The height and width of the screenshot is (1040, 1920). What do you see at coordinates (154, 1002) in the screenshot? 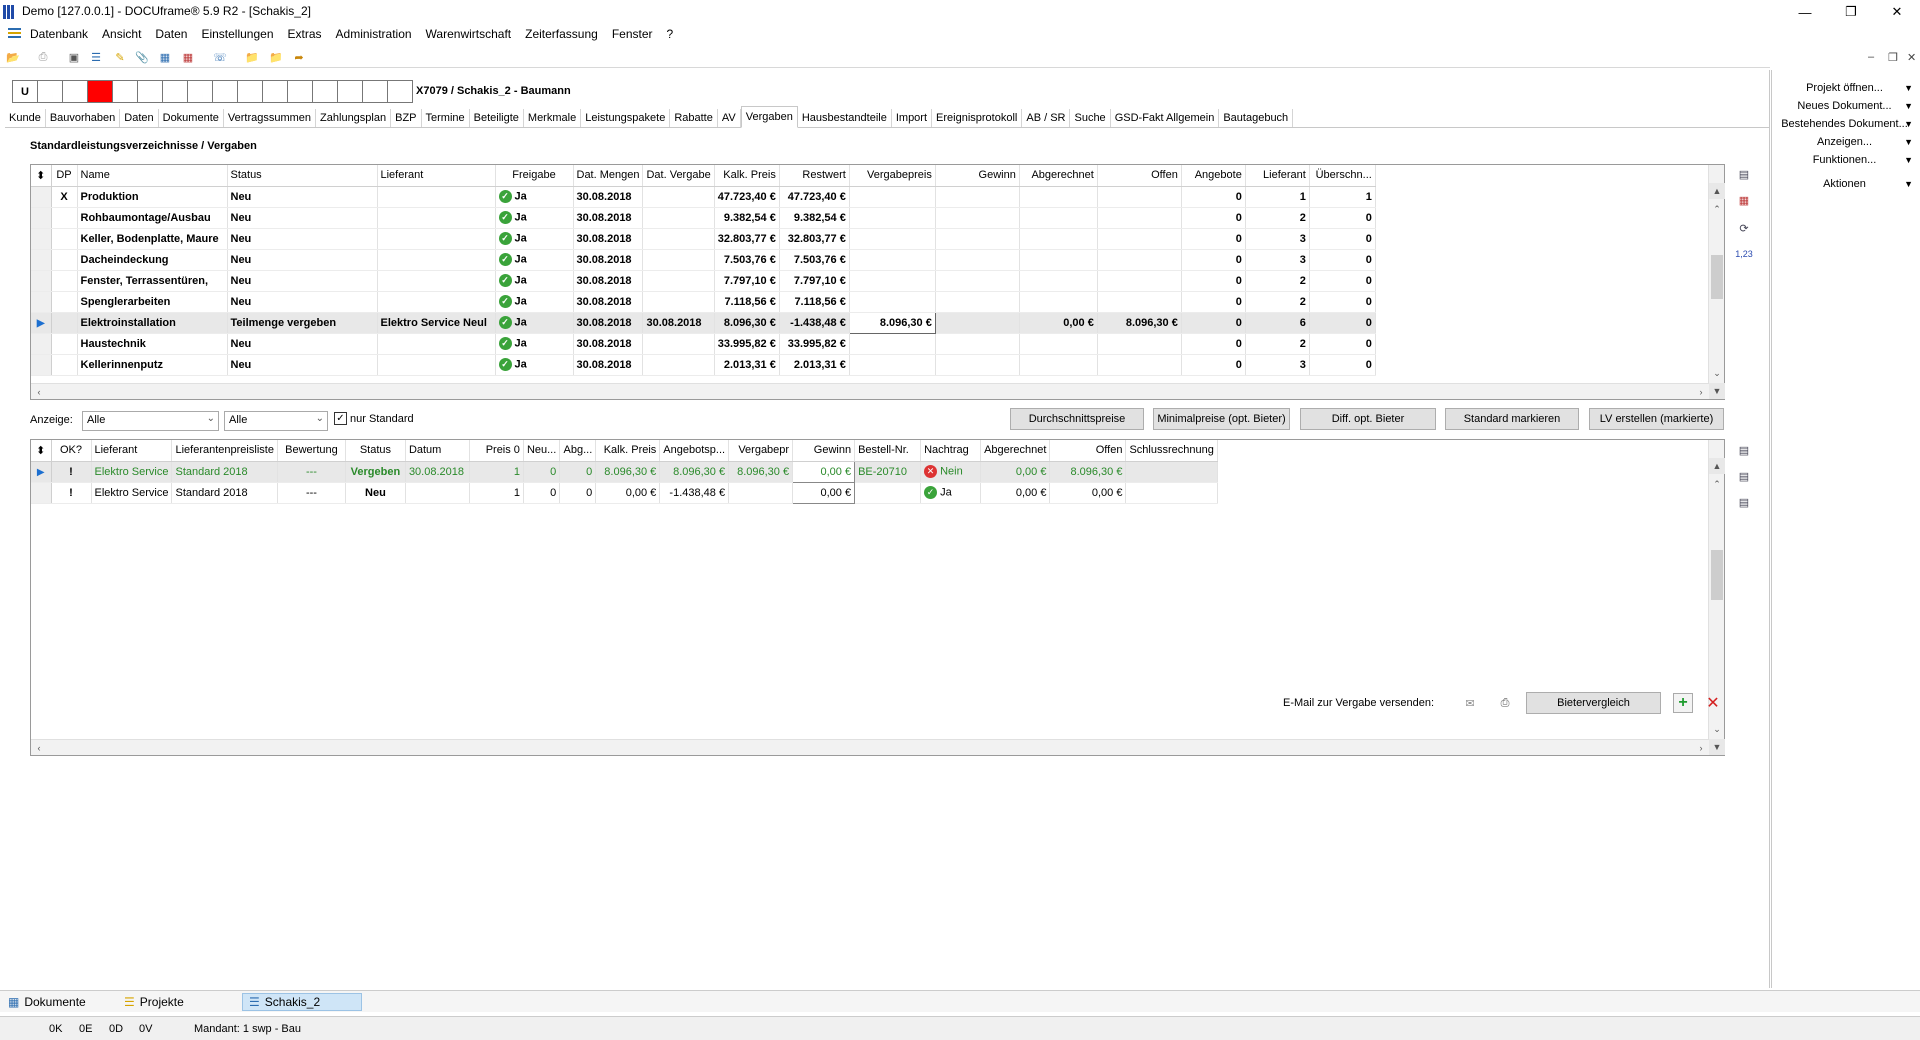
I see `bottom-tab-projekte: ☰ Projekte` at bounding box center [154, 1002].